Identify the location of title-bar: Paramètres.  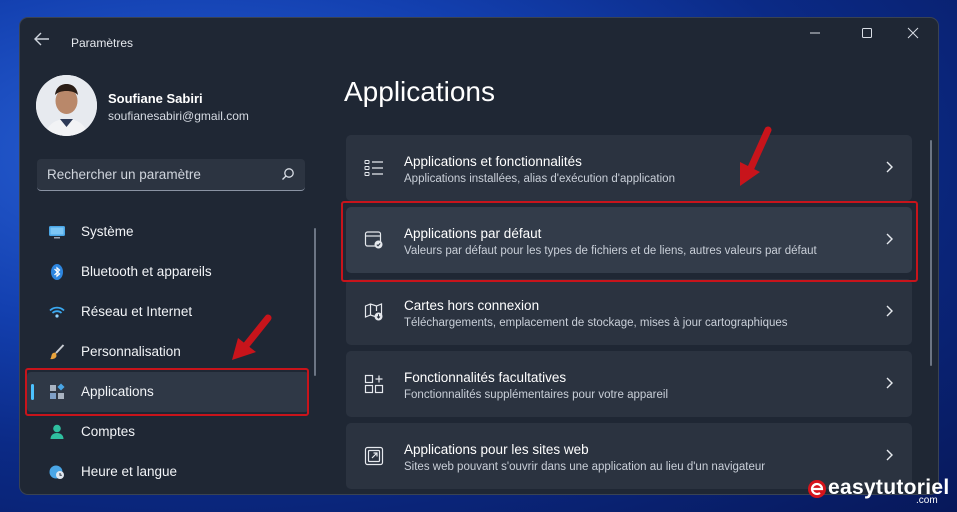
(479, 34).